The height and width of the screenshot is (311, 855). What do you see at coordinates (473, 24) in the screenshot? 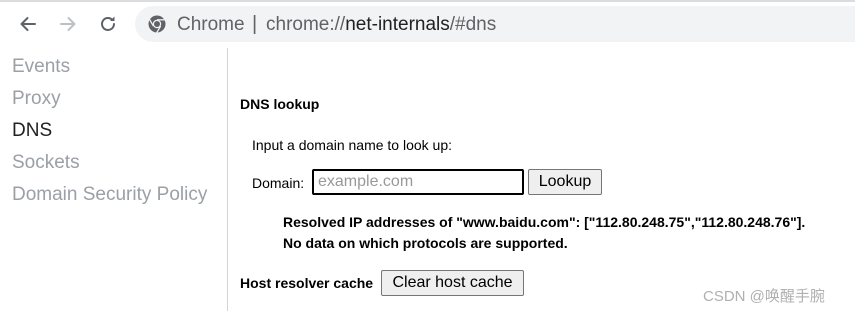
I see `url-path: /#dns` at bounding box center [473, 24].